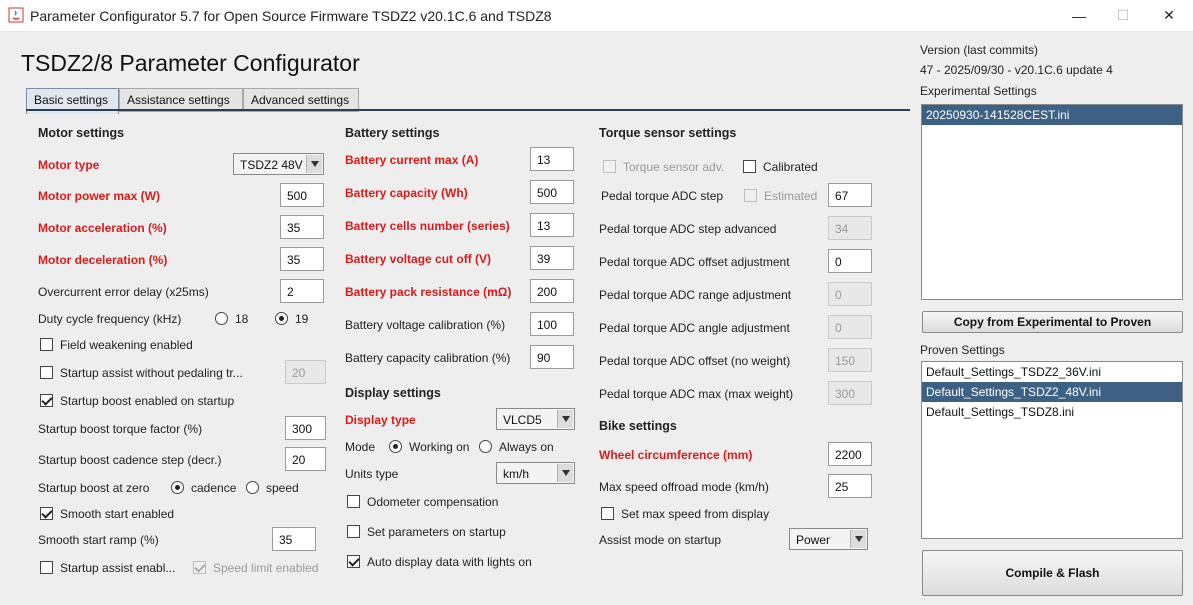 This screenshot has width=1193, height=605. Describe the element at coordinates (281, 318) in the screenshot. I see `duty-19-radio` at that location.